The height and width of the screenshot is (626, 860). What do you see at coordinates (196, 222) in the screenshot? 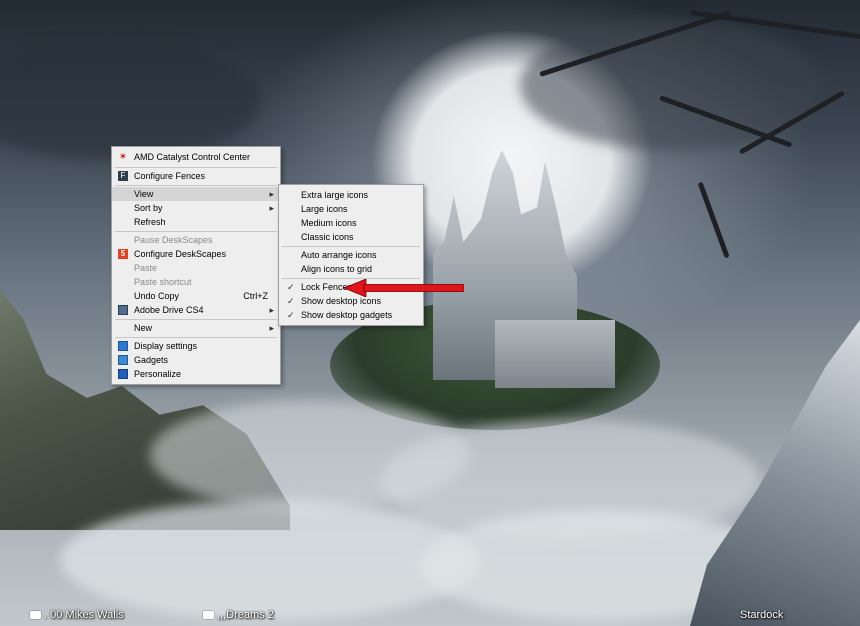
I see `menu-item-refresh: Refresh` at bounding box center [196, 222].